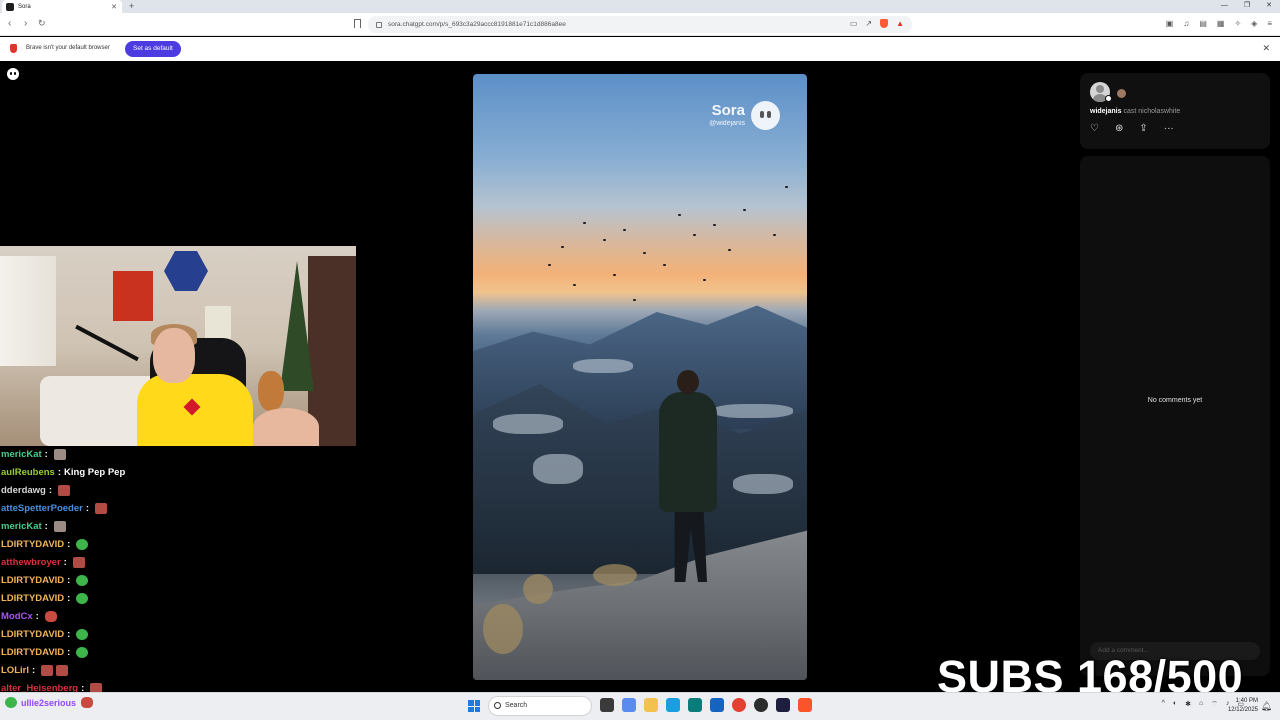 The image size is (1280, 720). Describe the element at coordinates (15, 670) in the screenshot. I see `chat-username: LOLirl` at that location.